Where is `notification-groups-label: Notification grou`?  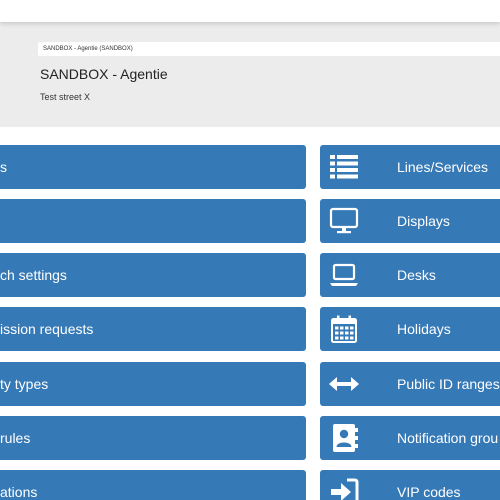 notification-groups-label: Notification grou is located at coordinates (448, 438).